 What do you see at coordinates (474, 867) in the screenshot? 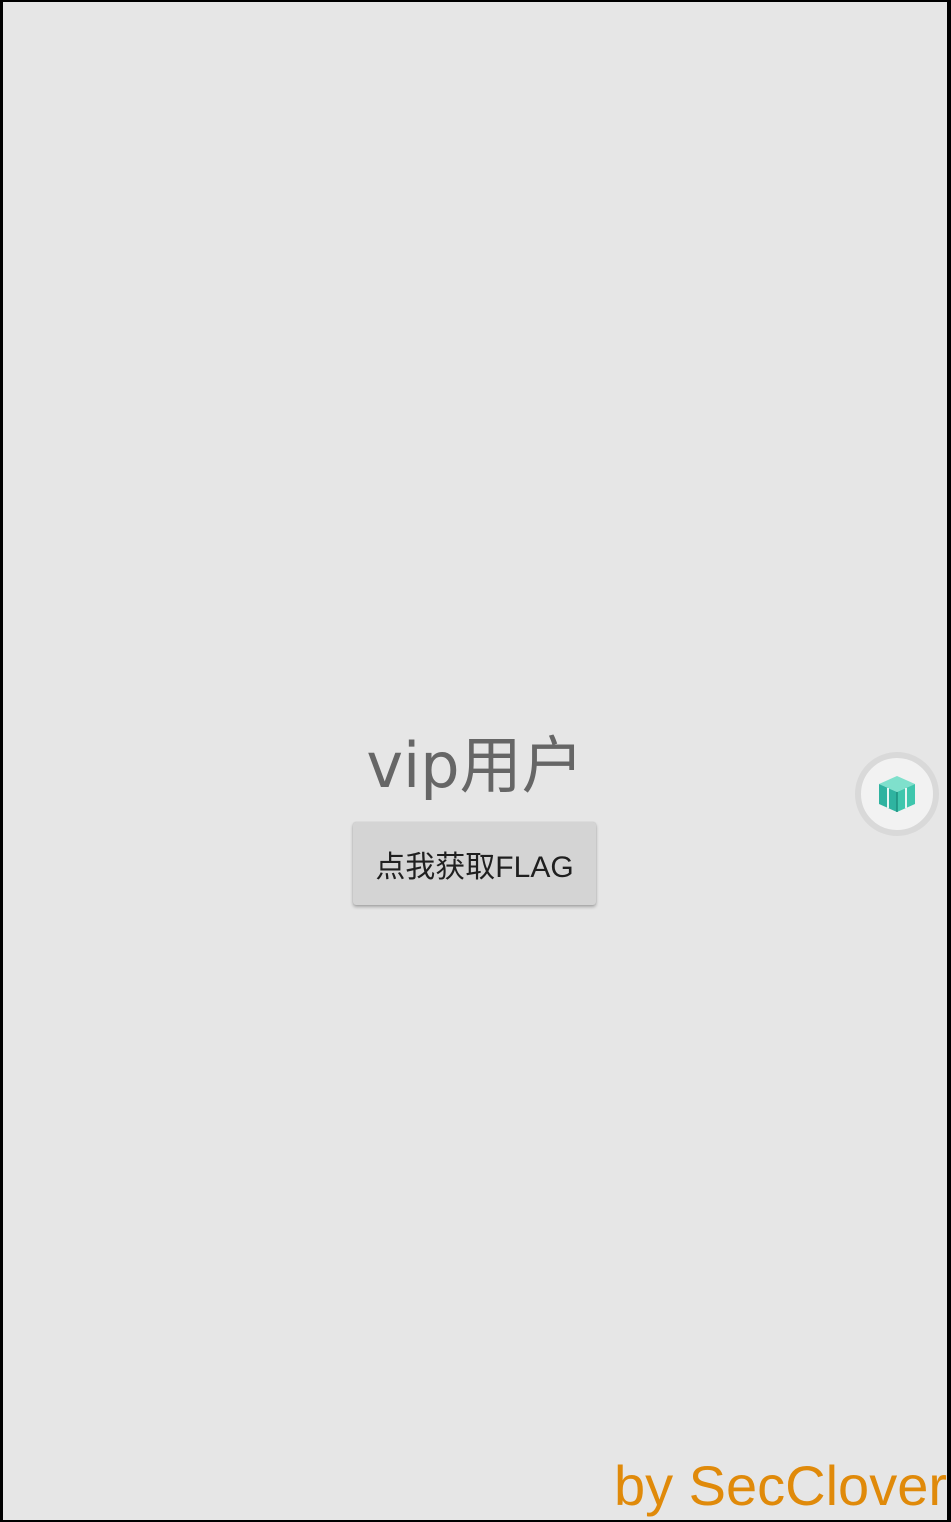
I see `get-flag-button-label: 点我获取FLAG` at bounding box center [474, 867].